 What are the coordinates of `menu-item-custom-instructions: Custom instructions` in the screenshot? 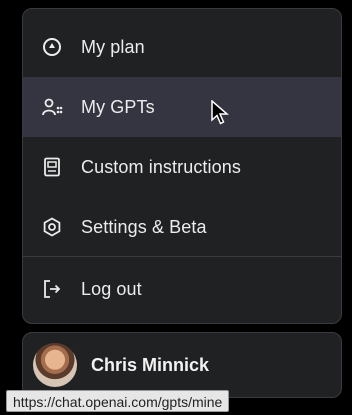 It's located at (182, 167).